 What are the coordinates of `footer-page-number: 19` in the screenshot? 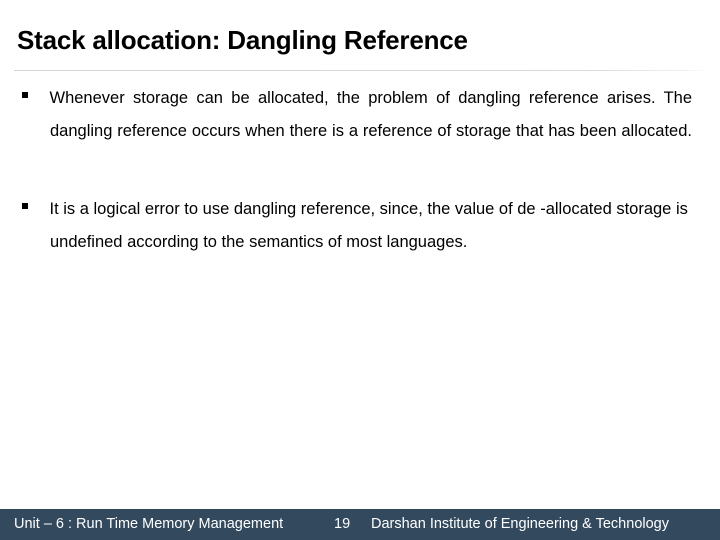 It's located at (342, 524).